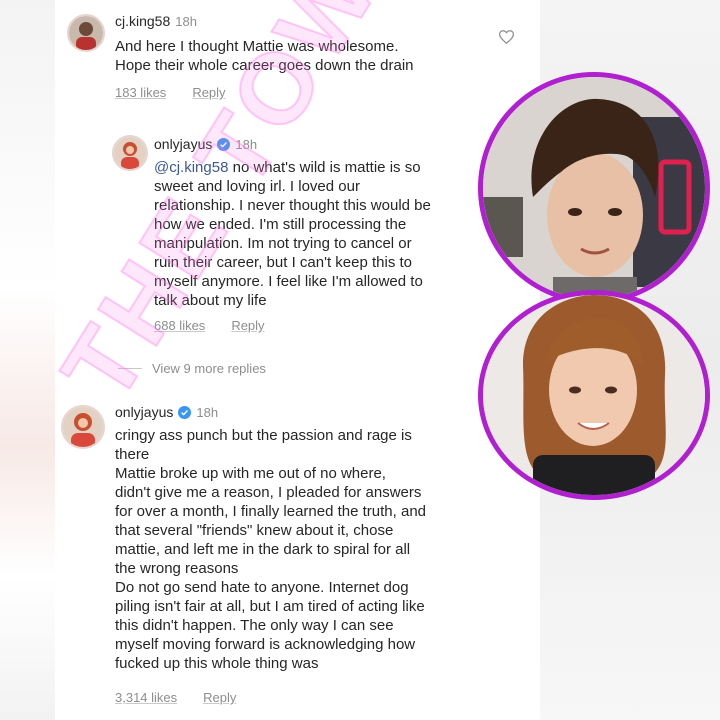 The image size is (720, 720). What do you see at coordinates (30, 360) in the screenshot?
I see `background-left` at bounding box center [30, 360].